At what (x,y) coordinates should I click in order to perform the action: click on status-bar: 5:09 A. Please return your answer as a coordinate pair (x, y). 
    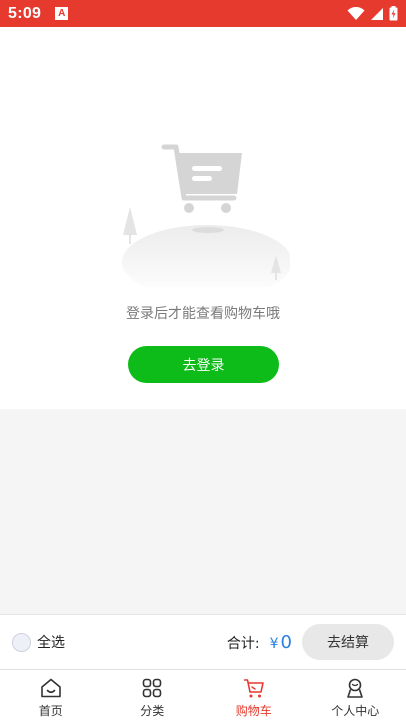
    Looking at the image, I should click on (203, 13).